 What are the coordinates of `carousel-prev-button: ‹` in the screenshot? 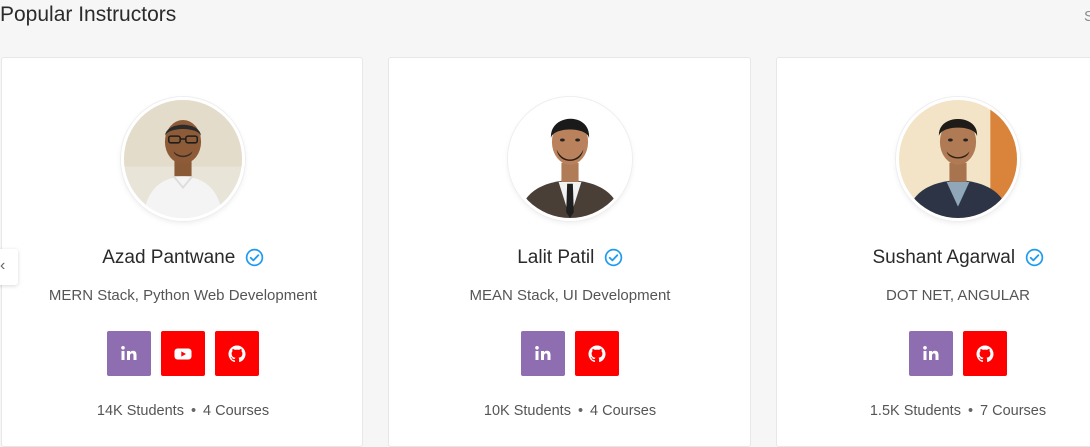 It's located at (9, 267).